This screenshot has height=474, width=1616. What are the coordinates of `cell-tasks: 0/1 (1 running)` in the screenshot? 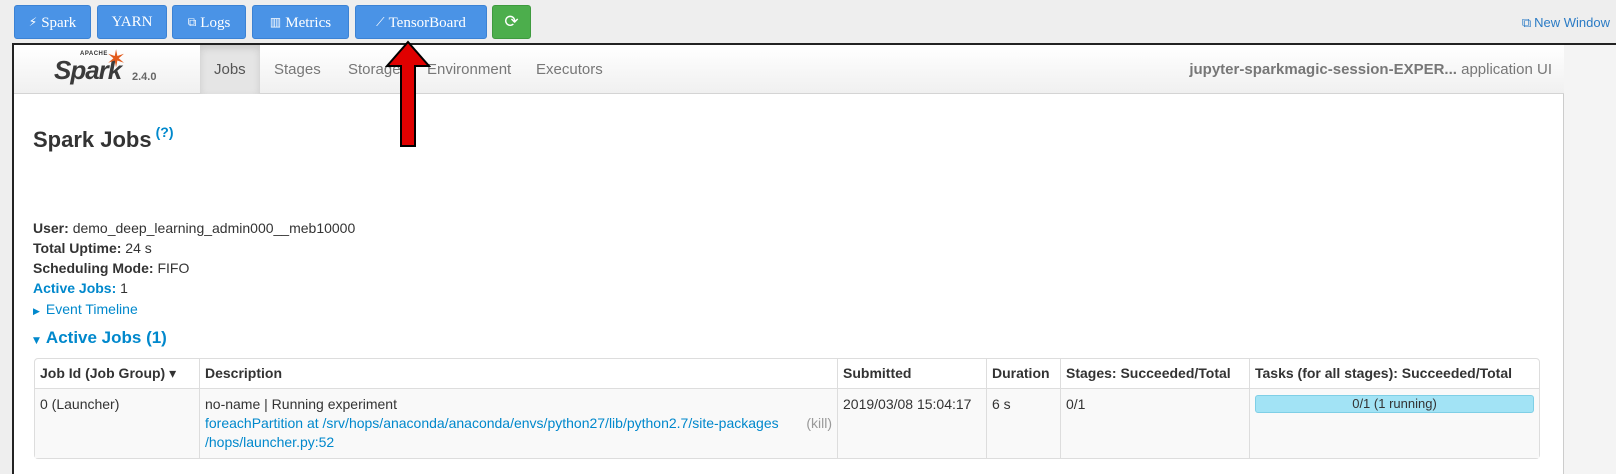 It's located at (1394, 423).